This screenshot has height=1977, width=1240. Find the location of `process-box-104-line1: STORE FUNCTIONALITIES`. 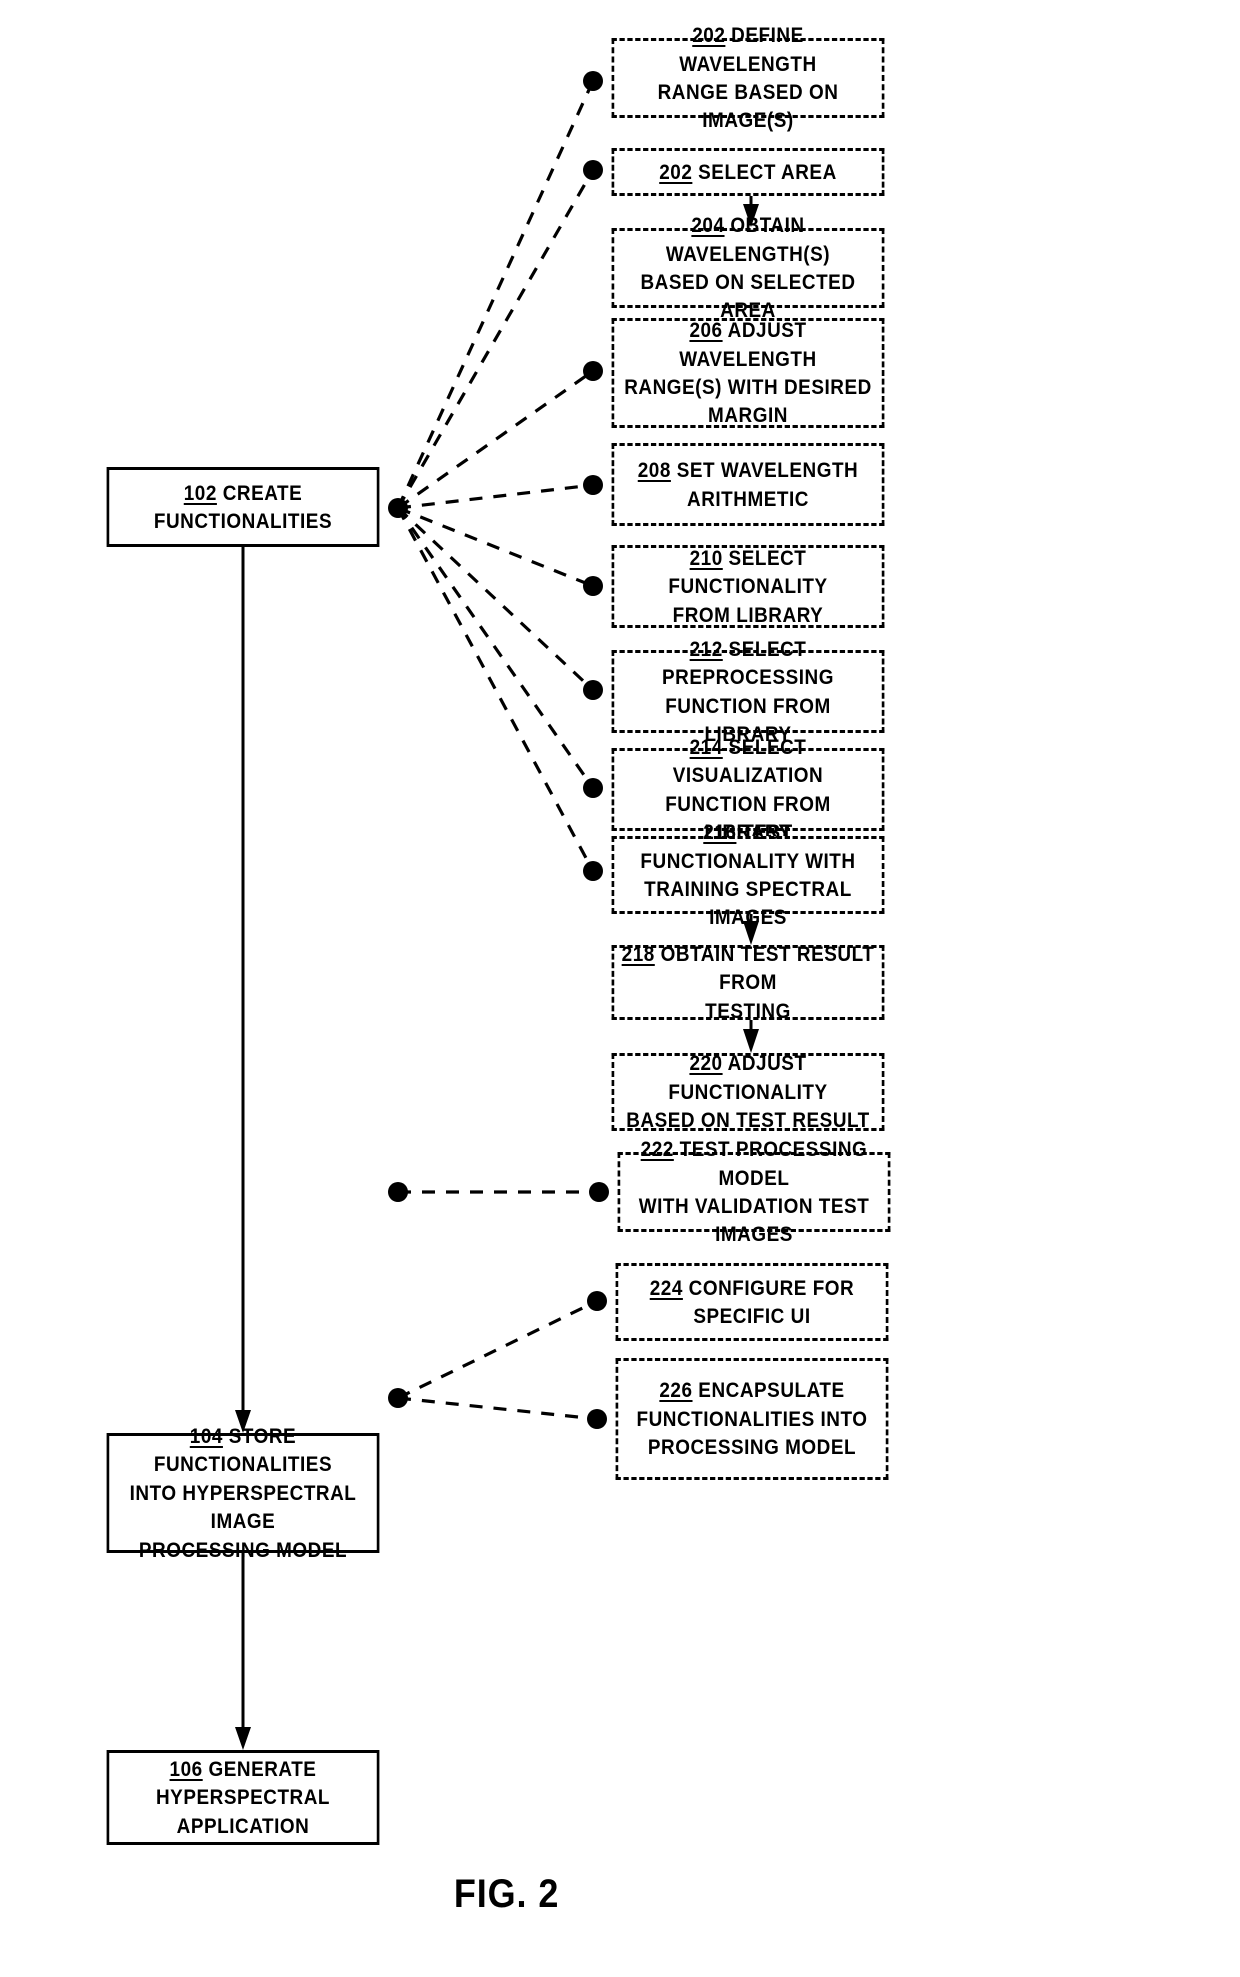

process-box-104-line1: STORE FUNCTIONALITIES is located at coordinates (243, 1450).